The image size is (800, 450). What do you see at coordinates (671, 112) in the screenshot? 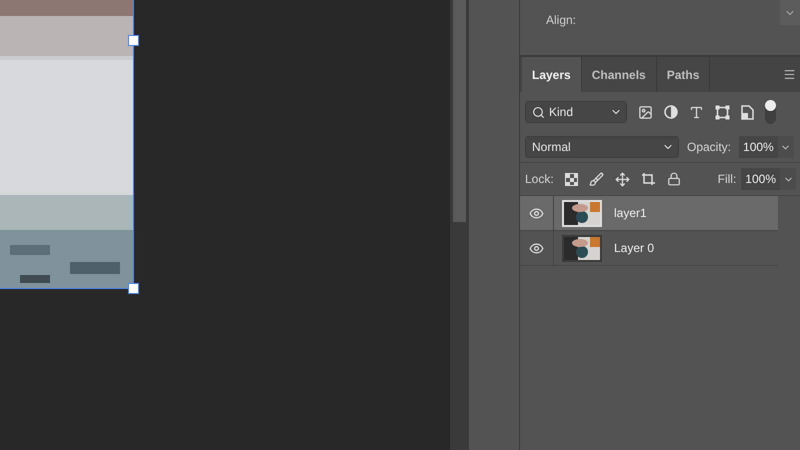
I see `half-circle-icon` at bounding box center [671, 112].